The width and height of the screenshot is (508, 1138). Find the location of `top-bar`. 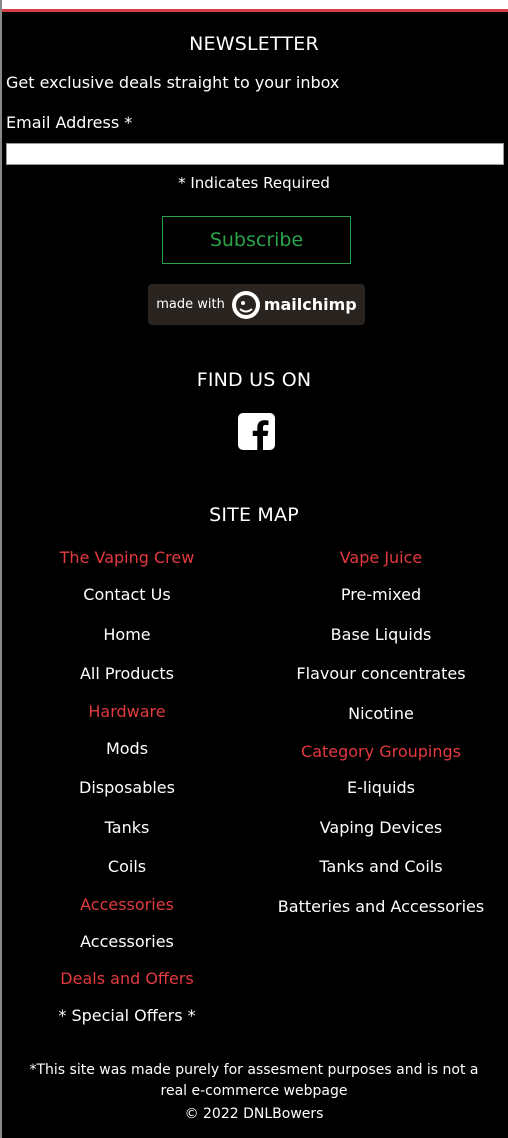

top-bar is located at coordinates (254, 6).